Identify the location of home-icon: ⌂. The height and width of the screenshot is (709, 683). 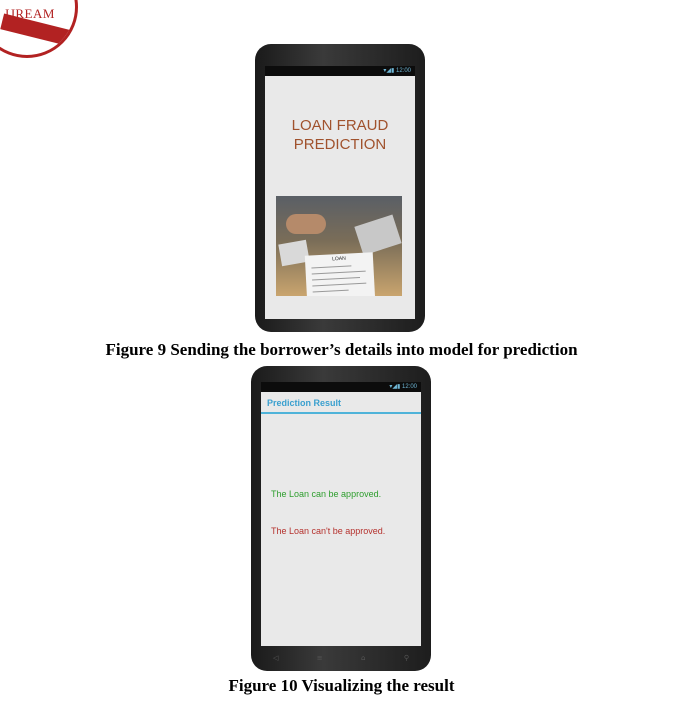
(363, 658).